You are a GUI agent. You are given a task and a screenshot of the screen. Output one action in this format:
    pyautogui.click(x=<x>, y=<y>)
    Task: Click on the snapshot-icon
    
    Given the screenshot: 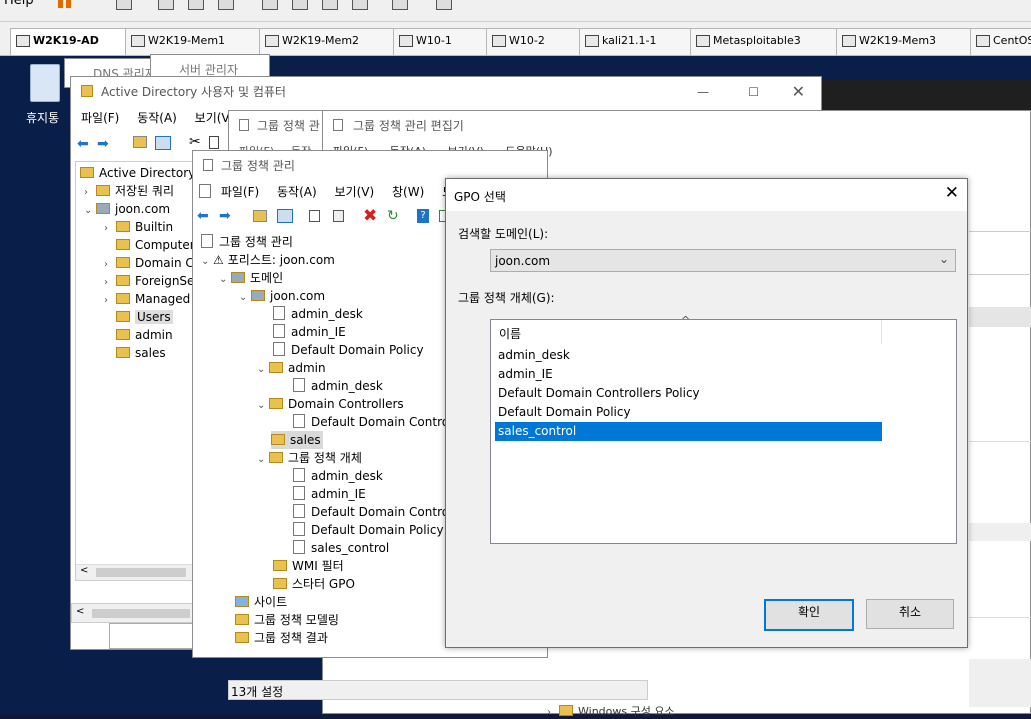 What is the action you would take?
    pyautogui.click(x=166, y=5)
    